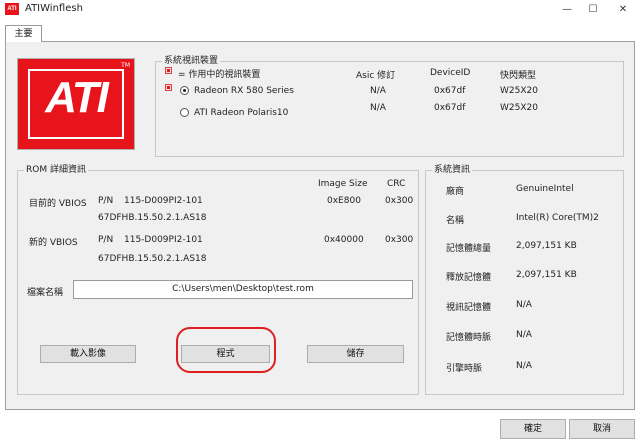 This screenshot has height=447, width=640. What do you see at coordinates (163, 240) in the screenshot?
I see `new-pn: 115-D009PI2-101` at bounding box center [163, 240].